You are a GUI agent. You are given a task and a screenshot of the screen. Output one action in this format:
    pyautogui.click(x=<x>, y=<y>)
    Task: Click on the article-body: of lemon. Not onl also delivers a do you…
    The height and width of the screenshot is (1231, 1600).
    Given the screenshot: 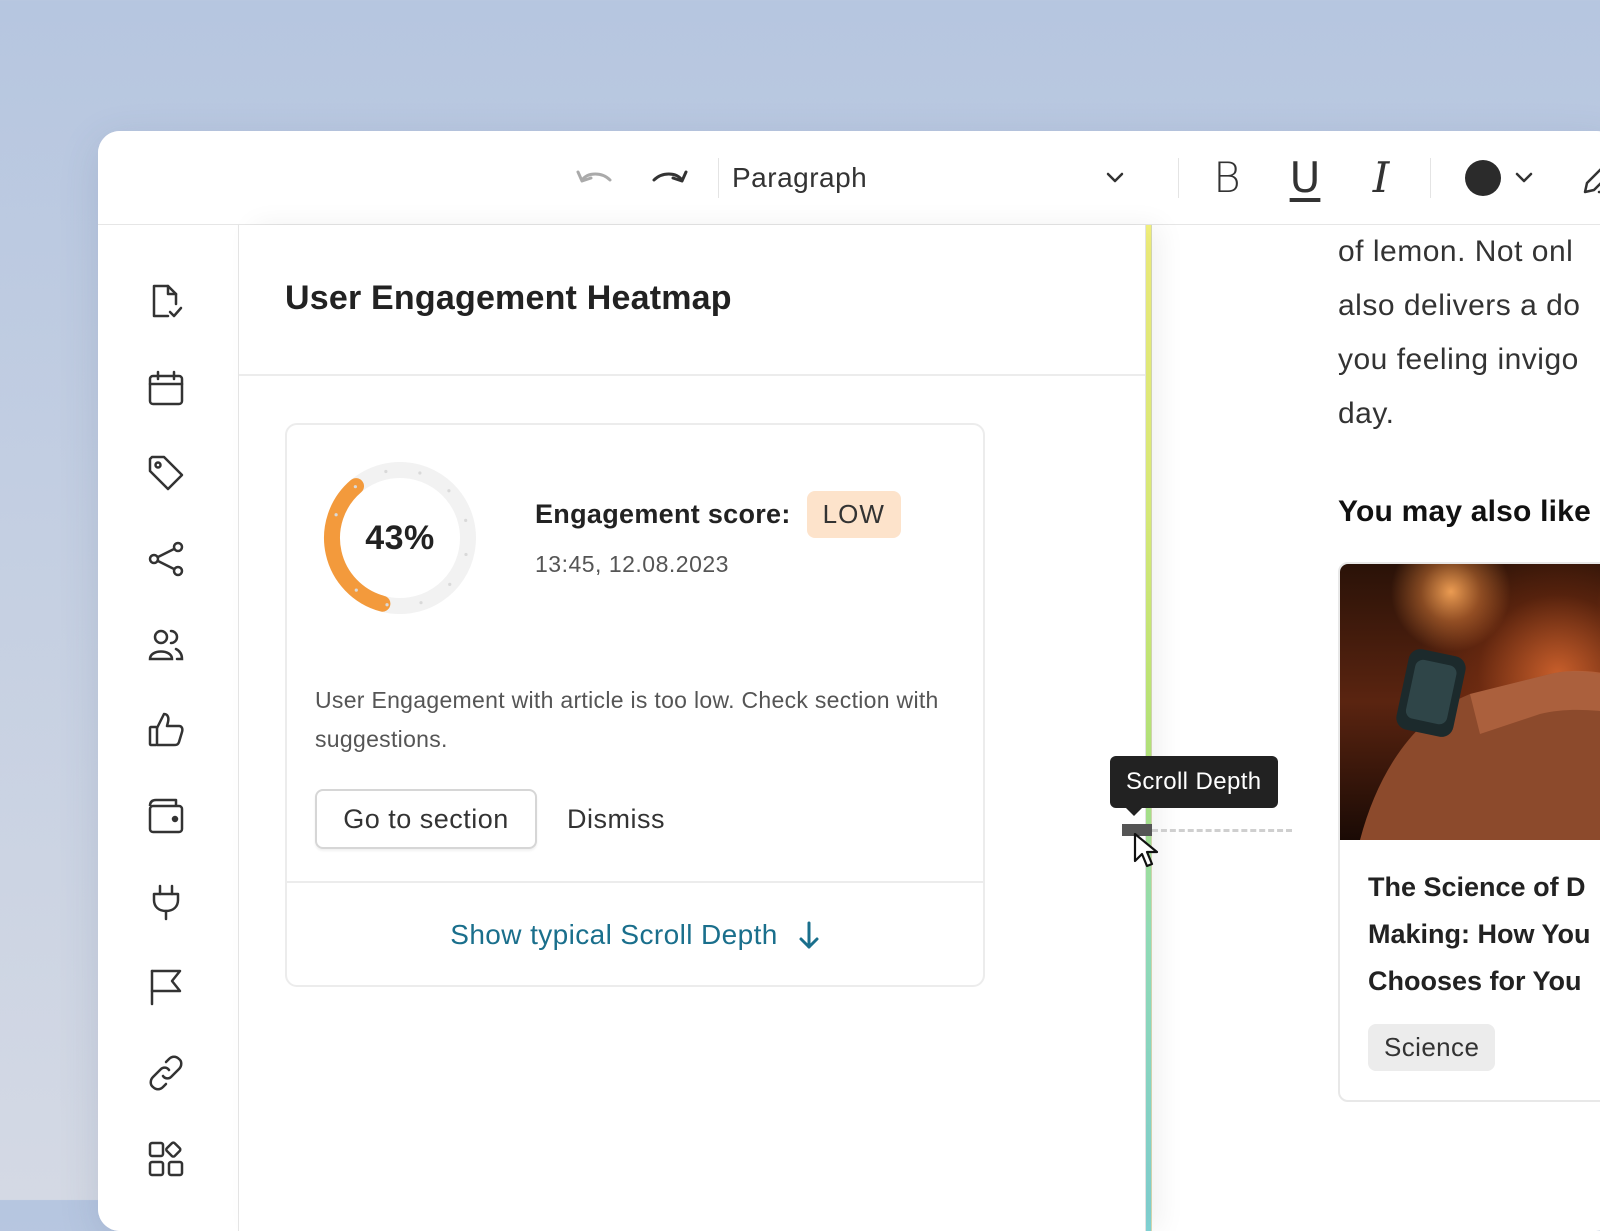 What is the action you would take?
    pyautogui.click(x=1469, y=333)
    